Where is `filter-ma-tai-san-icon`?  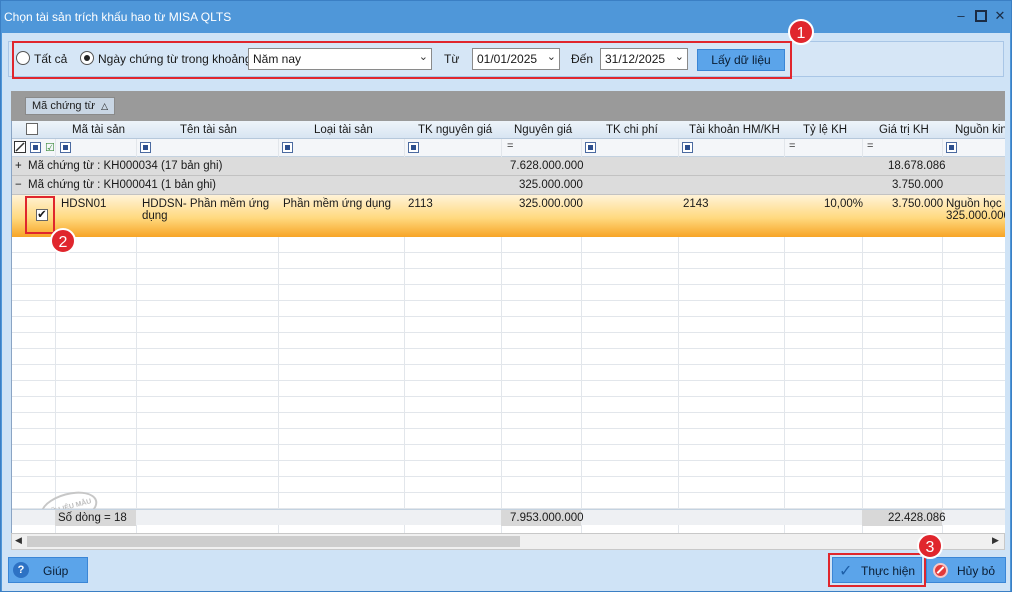 filter-ma-tai-san-icon is located at coordinates (65, 147).